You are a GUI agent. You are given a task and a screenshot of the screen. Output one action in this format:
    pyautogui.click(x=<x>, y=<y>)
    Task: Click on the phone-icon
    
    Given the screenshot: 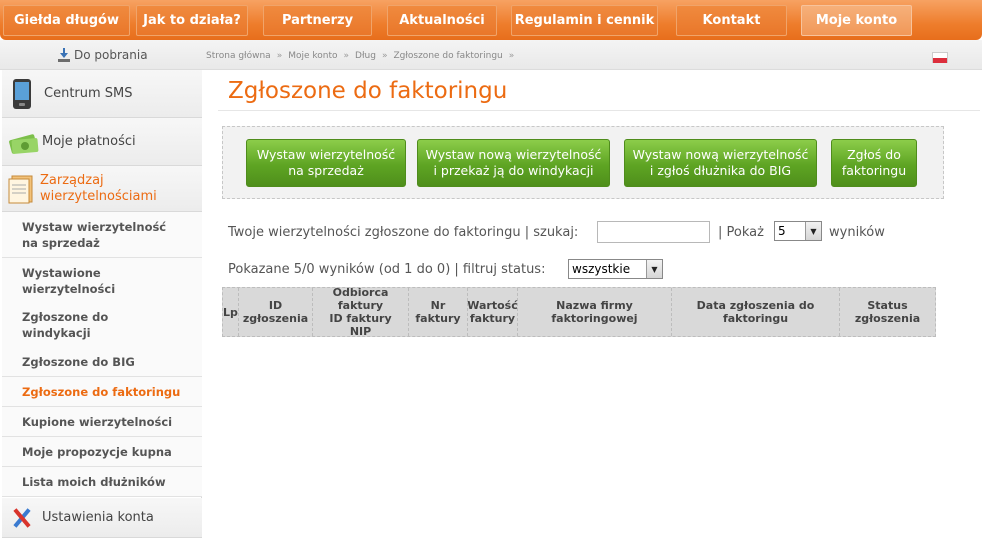 What is the action you would take?
    pyautogui.click(x=22, y=93)
    